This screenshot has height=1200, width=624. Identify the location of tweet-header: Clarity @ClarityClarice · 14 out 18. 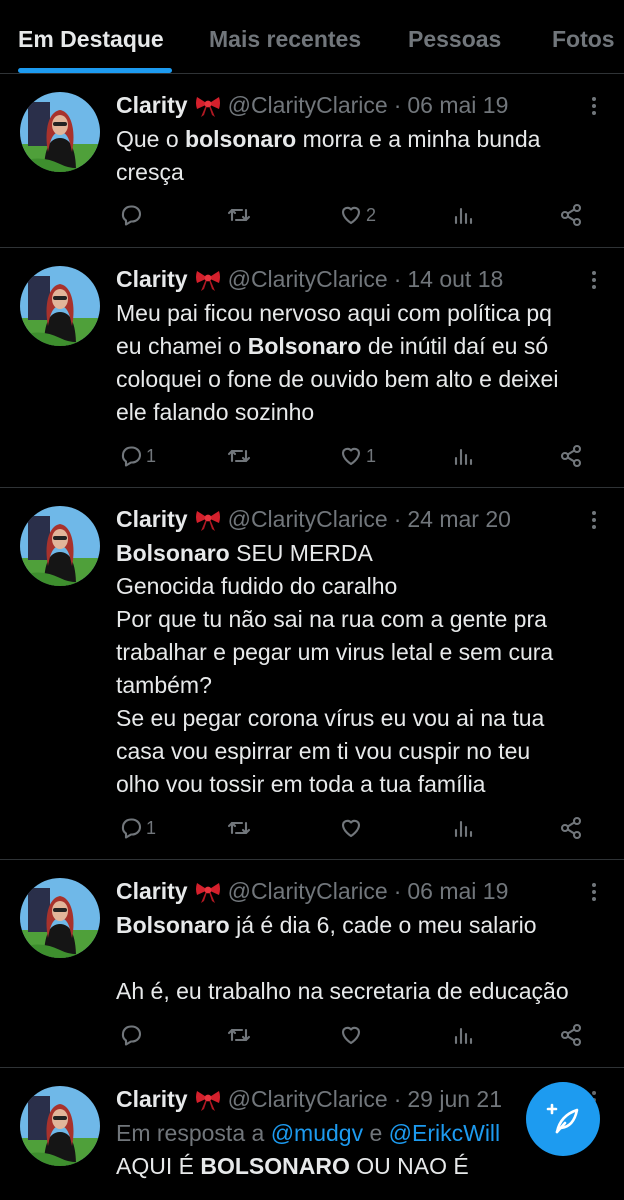
(309, 279).